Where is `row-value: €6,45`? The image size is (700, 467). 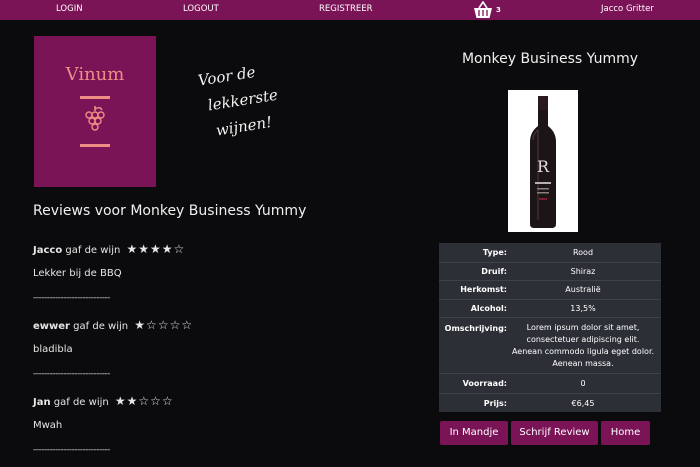 row-value: €6,45 is located at coordinates (583, 403).